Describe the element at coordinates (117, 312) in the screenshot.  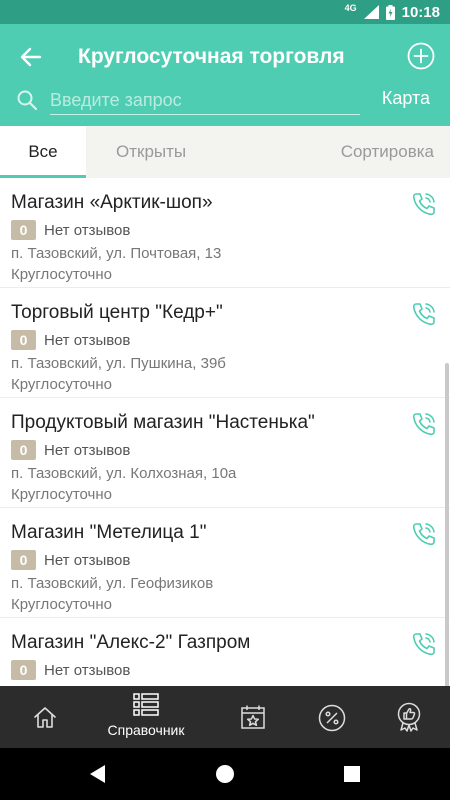
I see `item-title: Торговый центр "Кедр+"` at that location.